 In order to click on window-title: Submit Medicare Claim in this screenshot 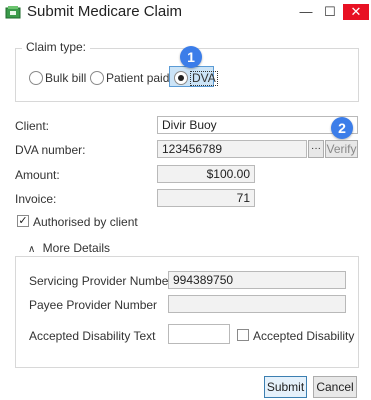, I will do `click(105, 11)`.